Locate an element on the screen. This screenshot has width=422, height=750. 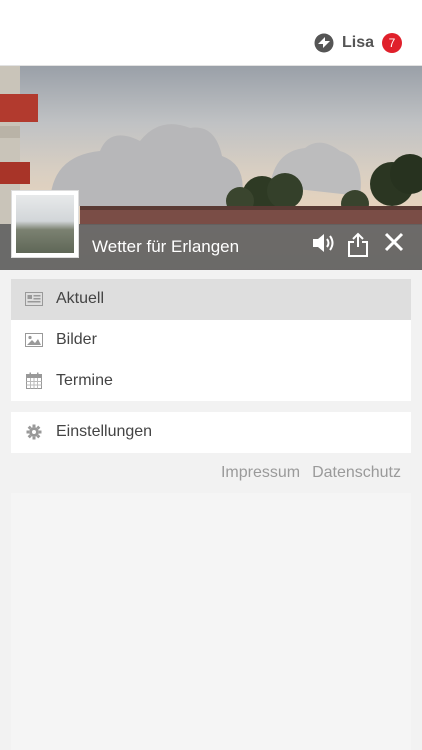
speaker-icon is located at coordinates (323, 243).